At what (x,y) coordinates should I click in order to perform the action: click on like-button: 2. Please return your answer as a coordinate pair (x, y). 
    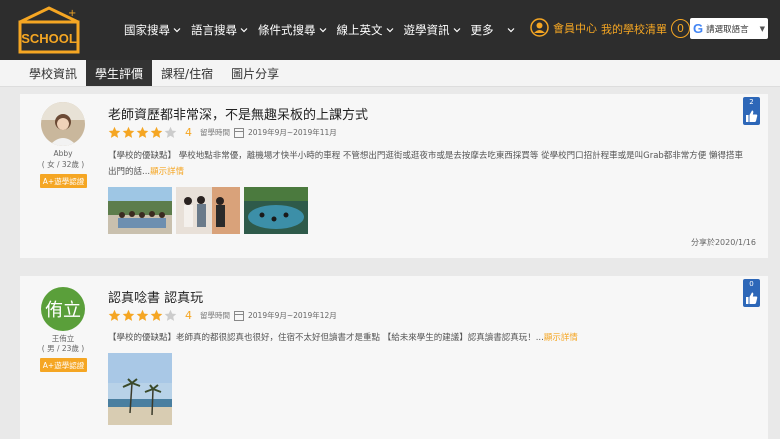
    Looking at the image, I should click on (751, 111).